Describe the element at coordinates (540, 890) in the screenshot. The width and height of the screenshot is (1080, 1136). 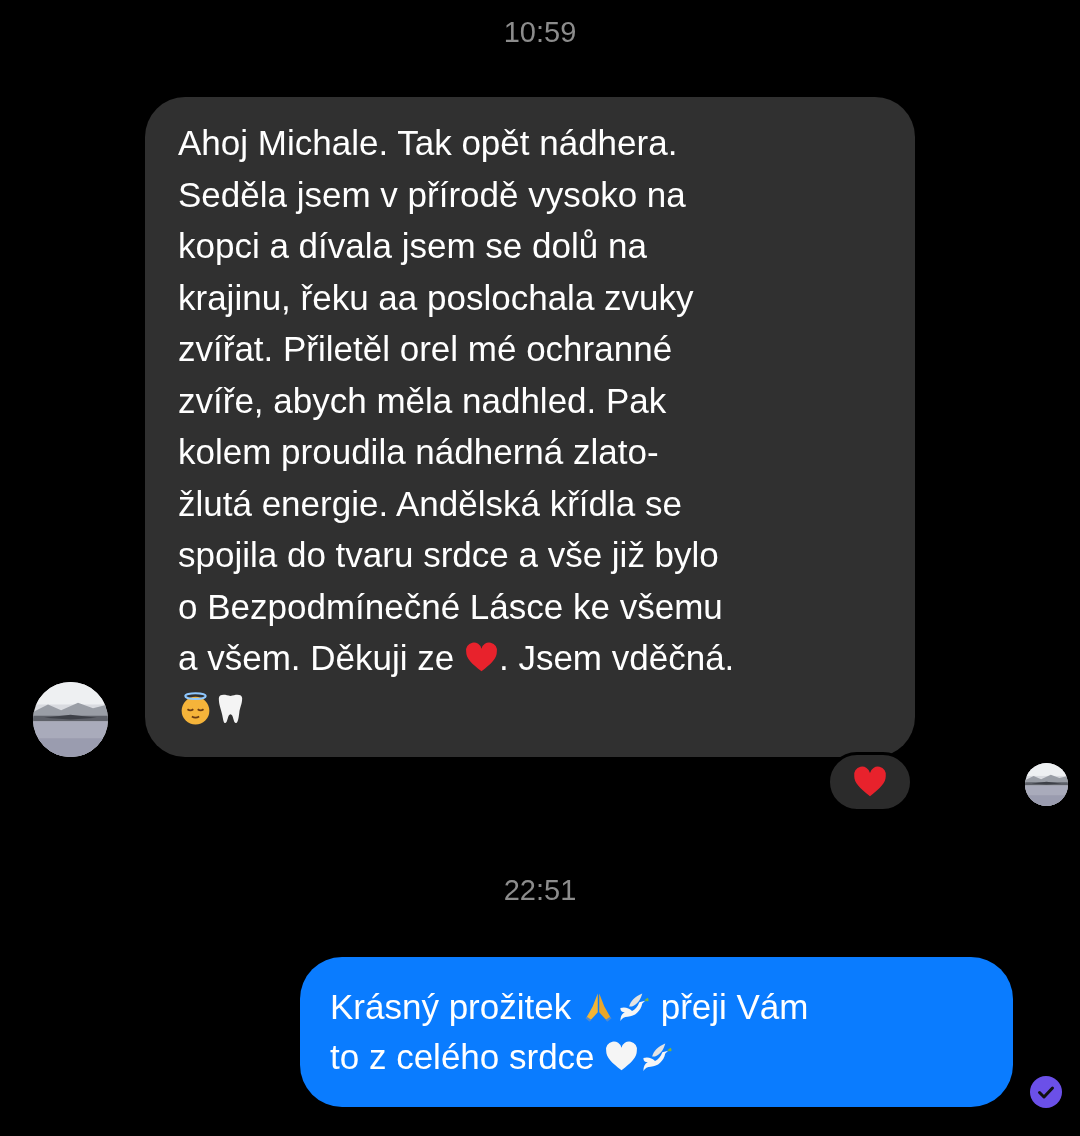
I see `timestamp: 22:51` at that location.